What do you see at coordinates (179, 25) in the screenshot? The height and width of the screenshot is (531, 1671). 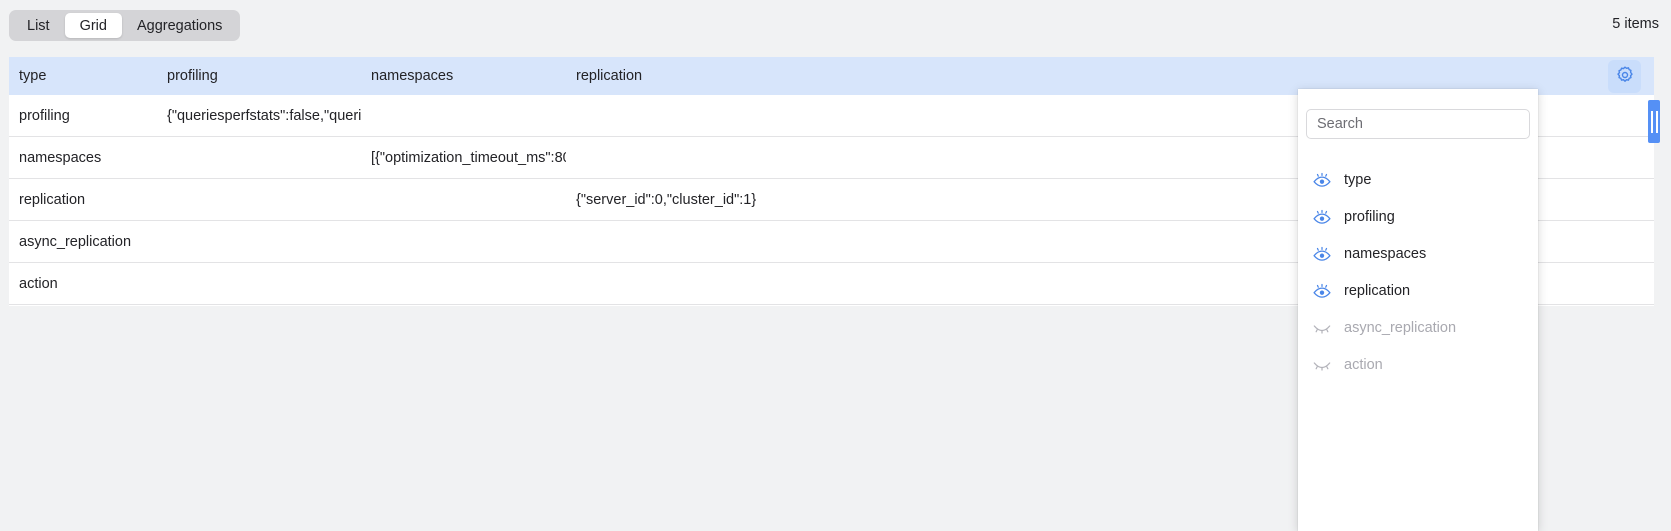 I see `tab-aggregations: Aggregations` at bounding box center [179, 25].